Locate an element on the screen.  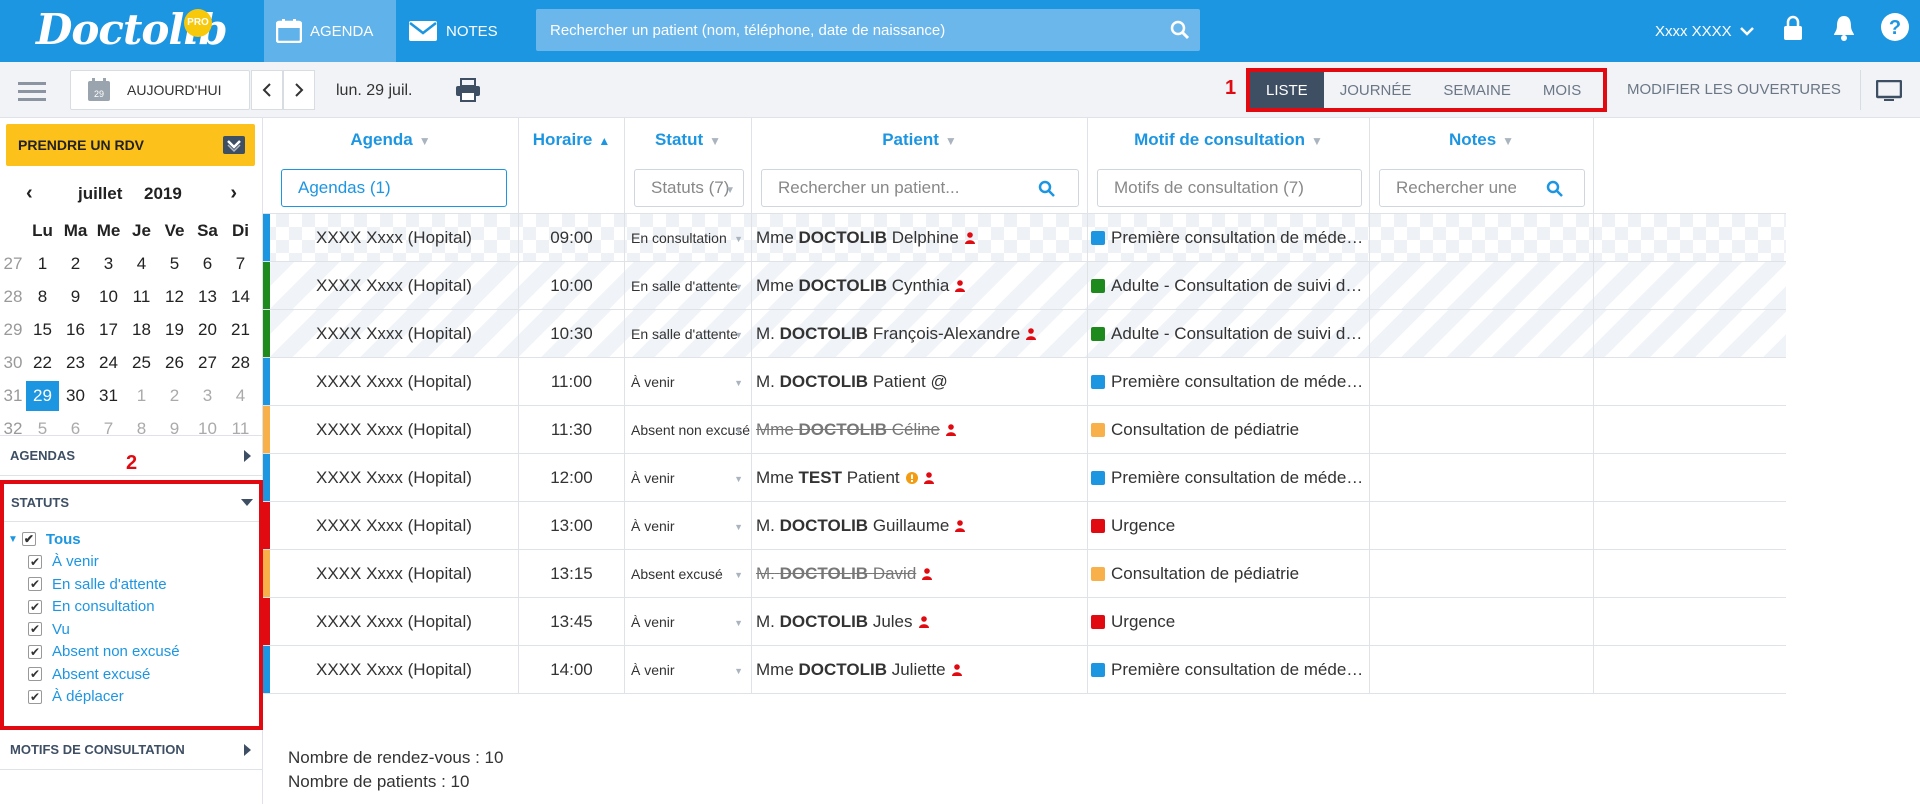
patient-cell: M. DOCTOLIB Jules is located at coordinates (920, 621).